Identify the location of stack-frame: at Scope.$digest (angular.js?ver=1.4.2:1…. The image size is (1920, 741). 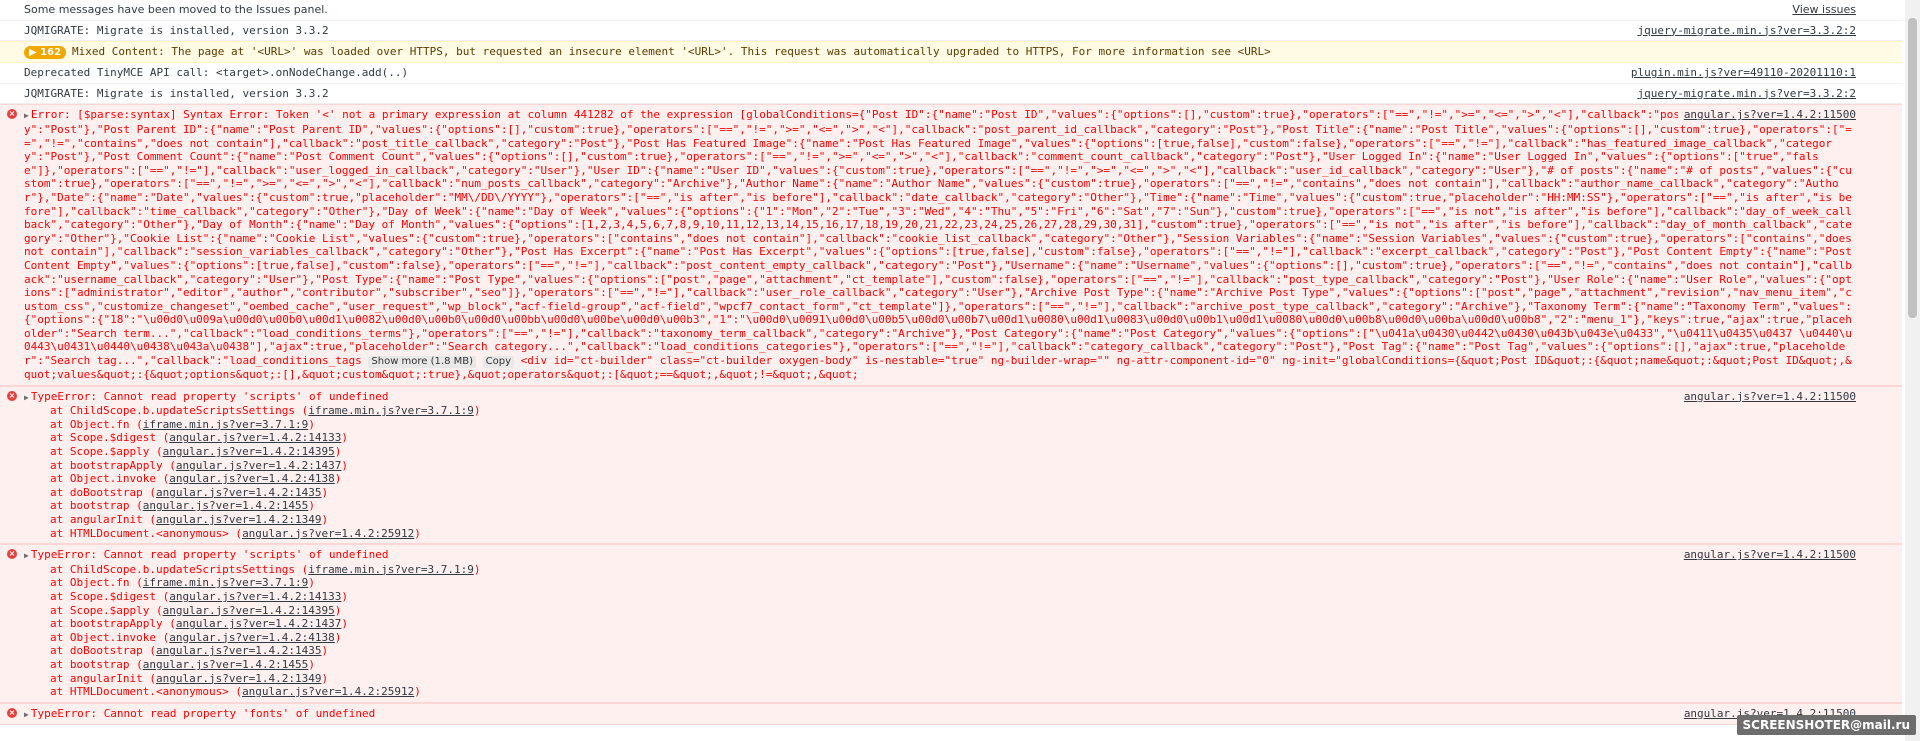
(199, 596).